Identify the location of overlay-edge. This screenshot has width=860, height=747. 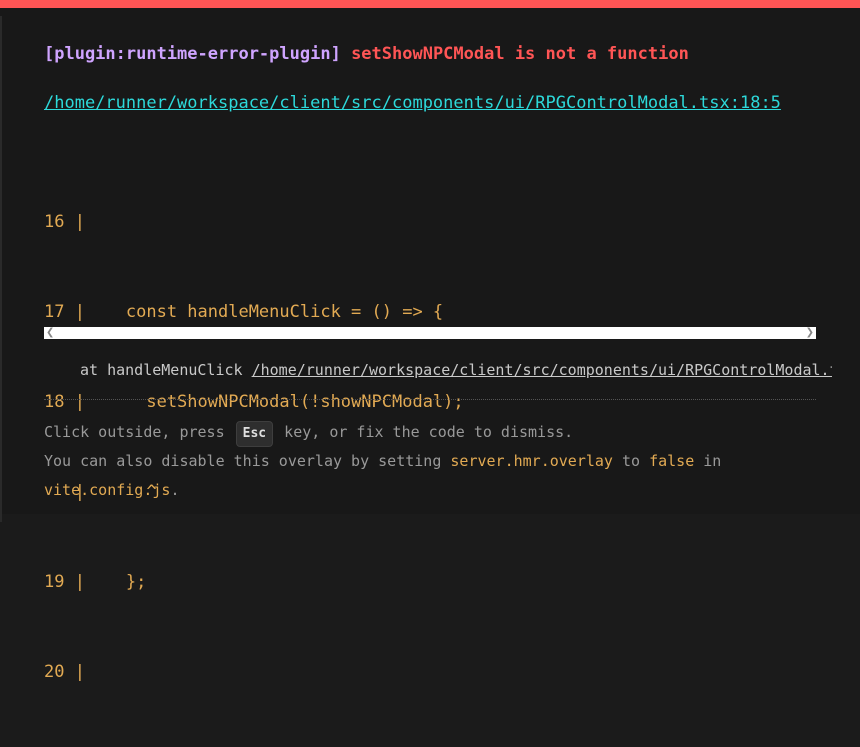
(1, 269).